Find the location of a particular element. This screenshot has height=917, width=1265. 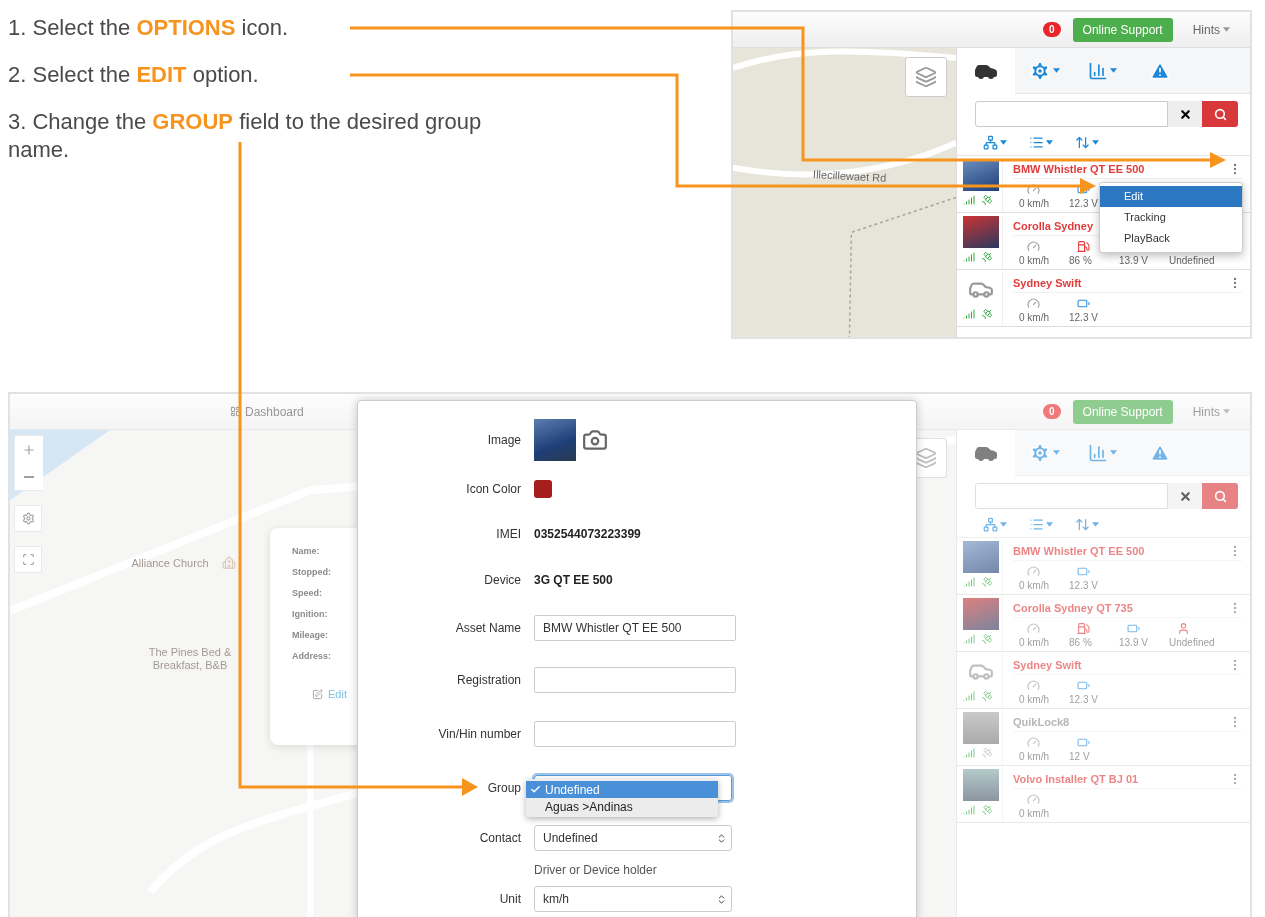

info-label: Stopped: is located at coordinates (311, 572).